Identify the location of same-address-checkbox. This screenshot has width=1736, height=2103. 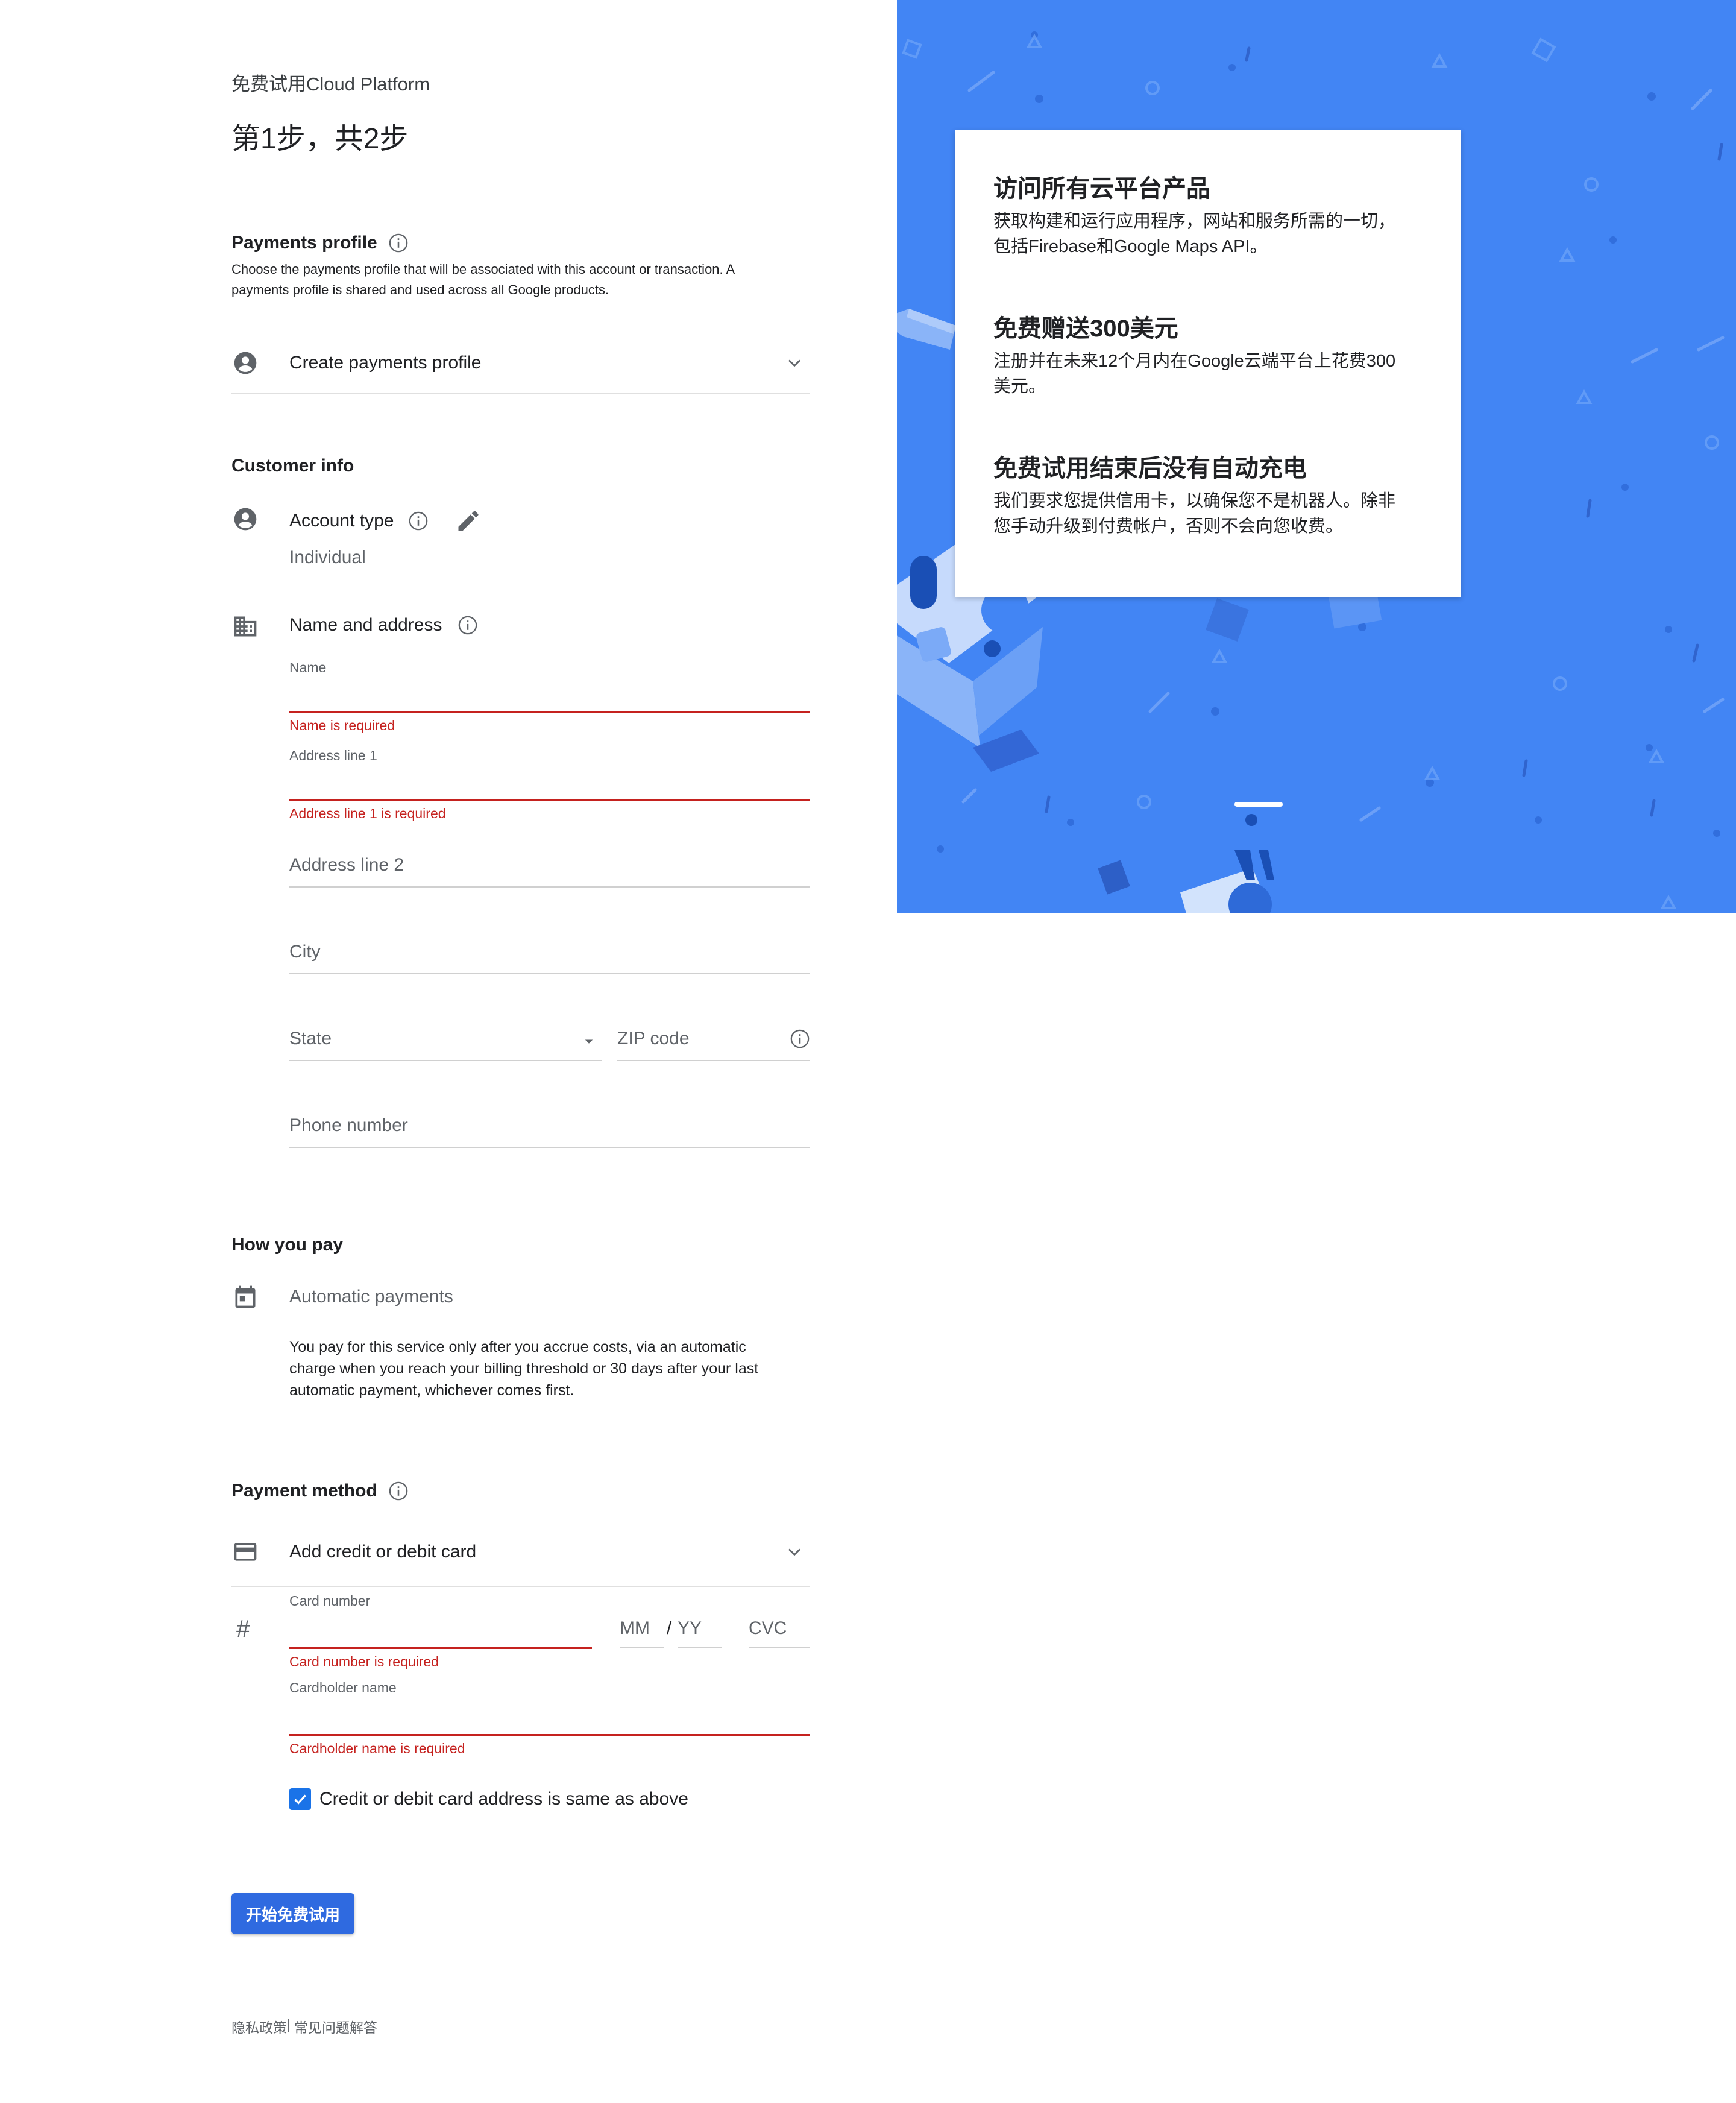
(300, 1799).